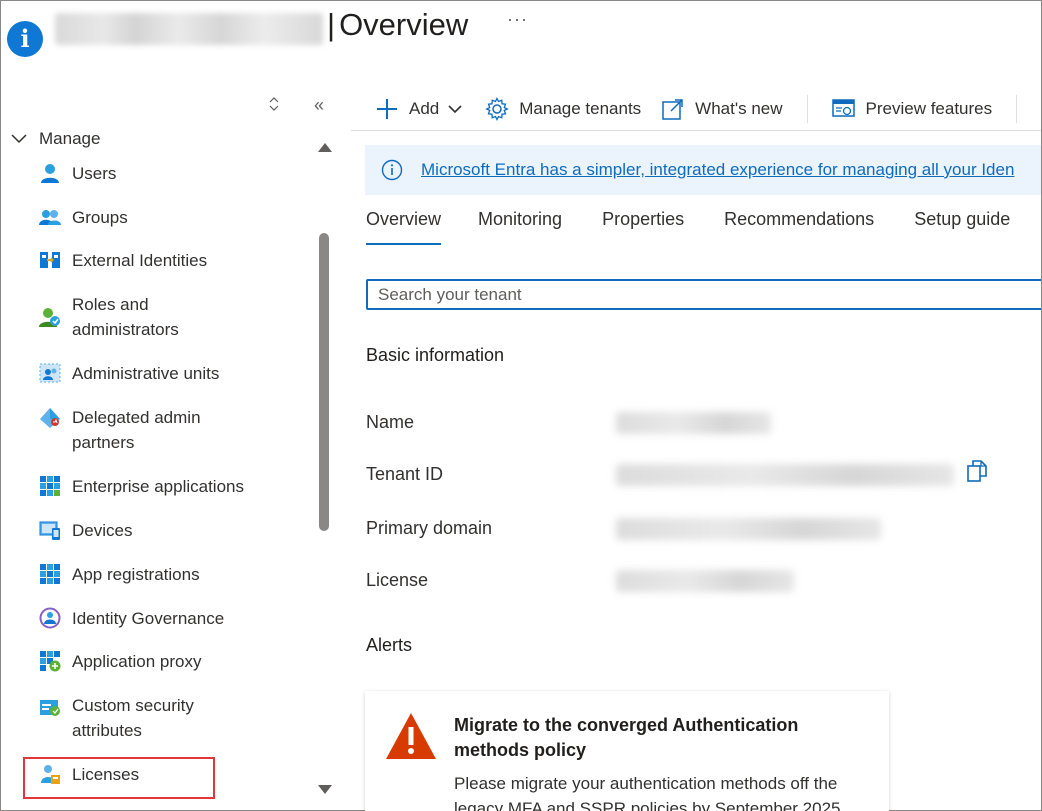 This screenshot has width=1042, height=811. I want to click on sidebar-scrollbar, so click(325, 477).